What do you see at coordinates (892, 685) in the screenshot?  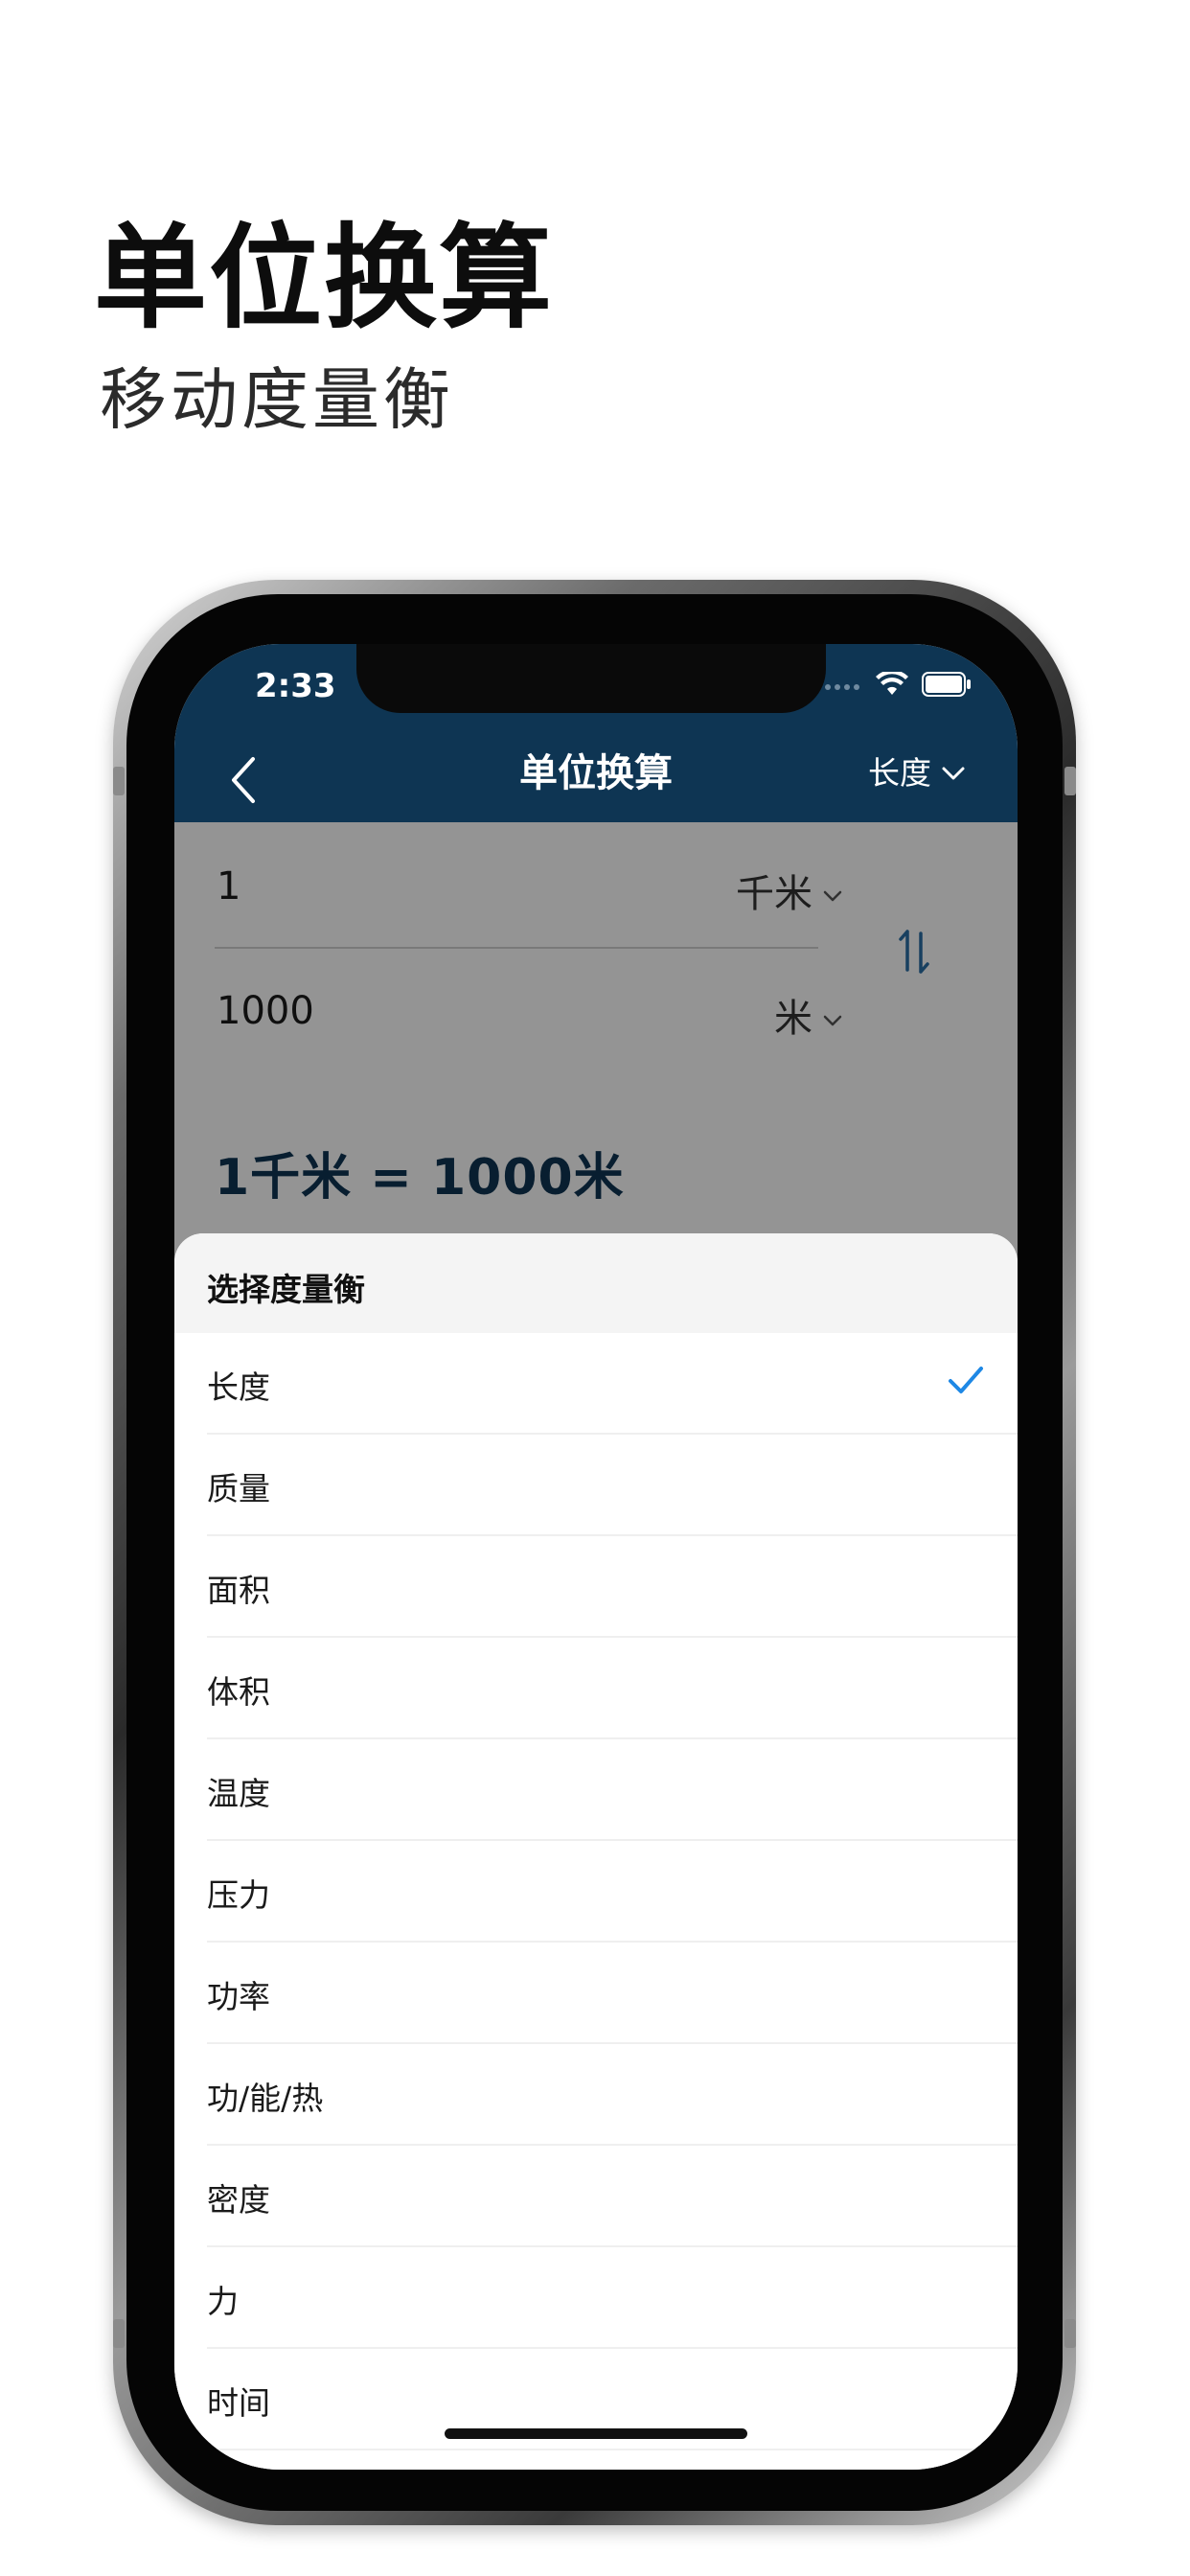 I see `wifi-icon` at bounding box center [892, 685].